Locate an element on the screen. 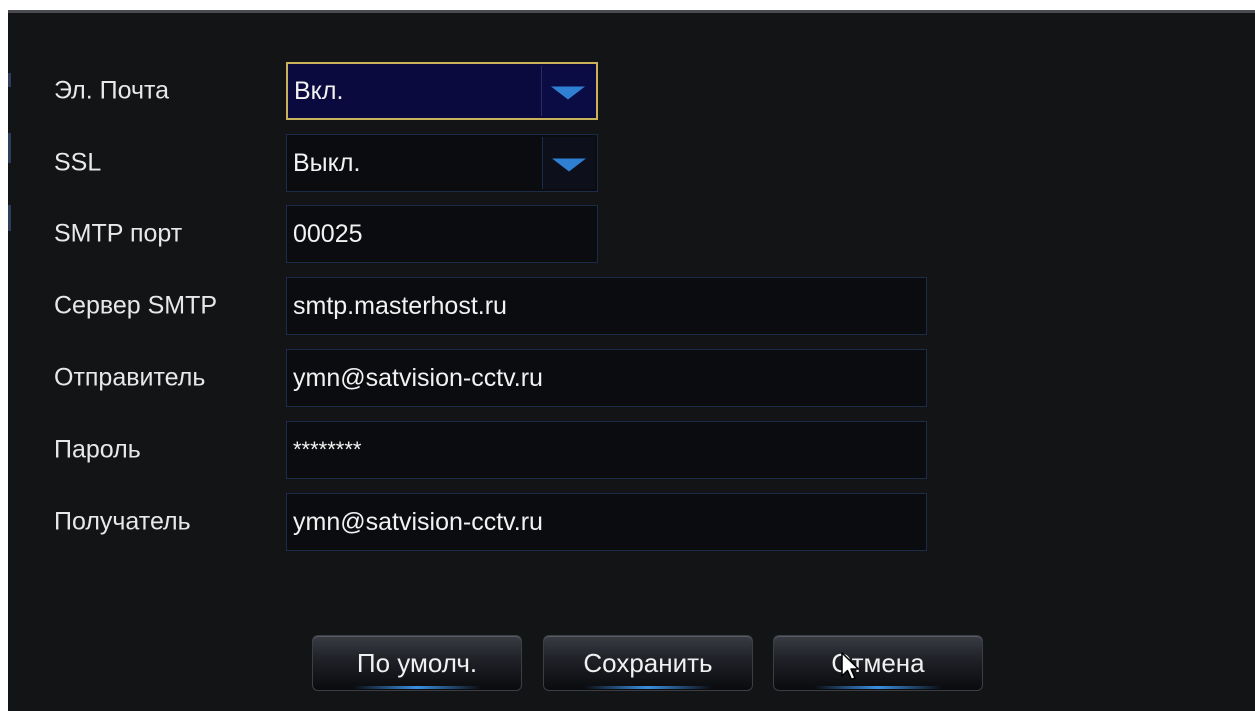 The width and height of the screenshot is (1255, 711). password-input: ******** is located at coordinates (606, 450).